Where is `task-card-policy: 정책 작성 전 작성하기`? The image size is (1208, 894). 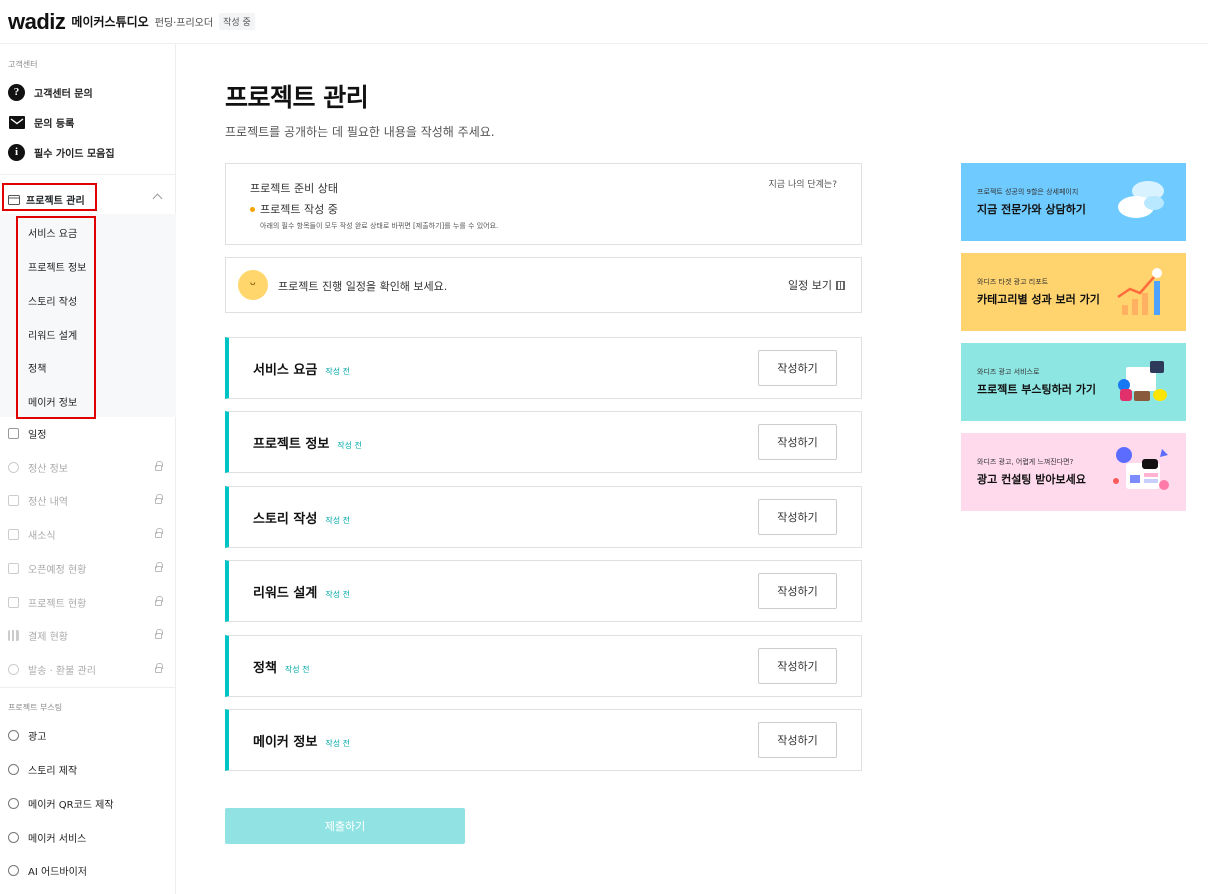 task-card-policy: 정책 작성 전 작성하기 is located at coordinates (543, 666).